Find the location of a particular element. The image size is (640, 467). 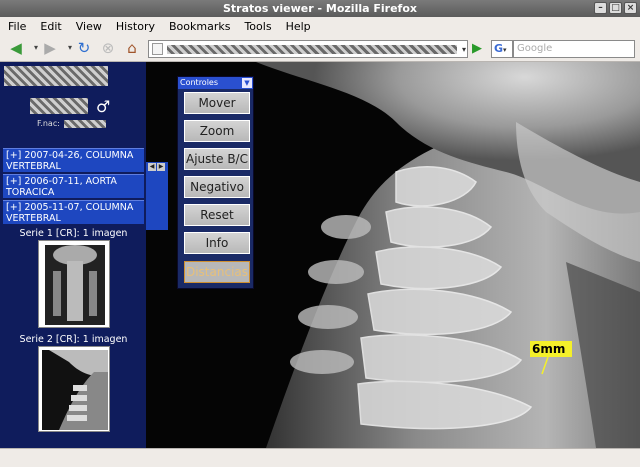

brightness-contrast-button: Ajuste B/C is located at coordinates (217, 159).